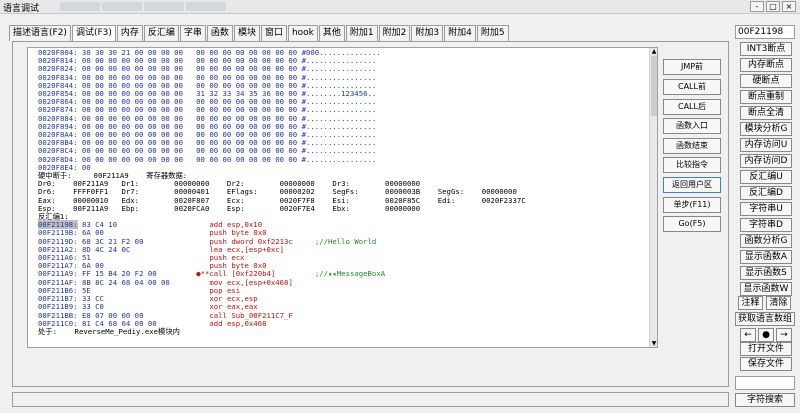 This screenshot has width=800, height=413. What do you see at coordinates (766, 81) in the screenshot?
I see `right-panel-button-2: 硬断点` at bounding box center [766, 81].